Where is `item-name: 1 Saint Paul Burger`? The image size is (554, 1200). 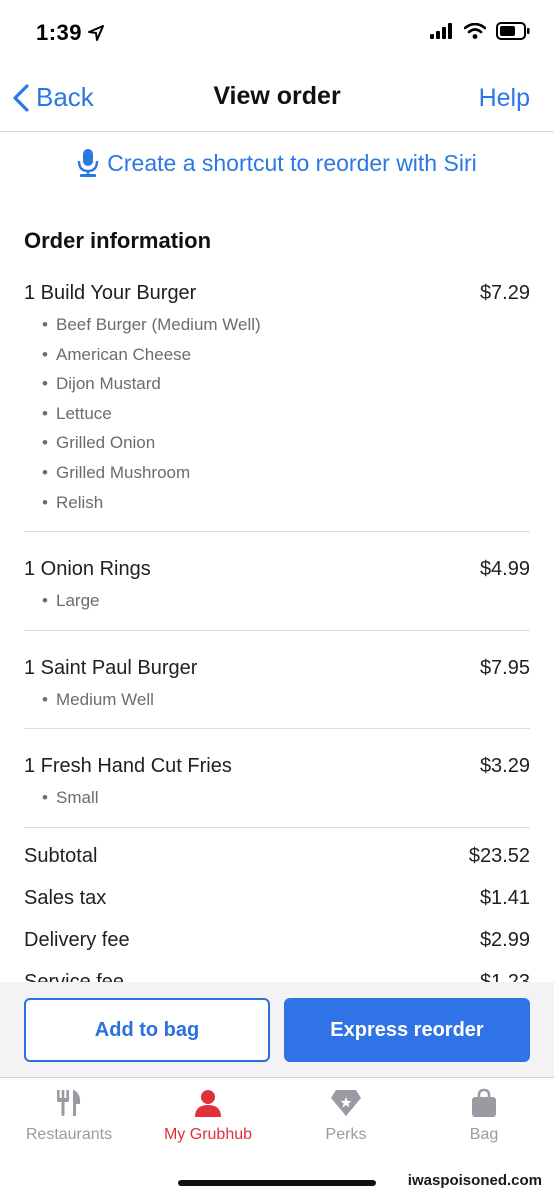 item-name: 1 Saint Paul Burger is located at coordinates (111, 667).